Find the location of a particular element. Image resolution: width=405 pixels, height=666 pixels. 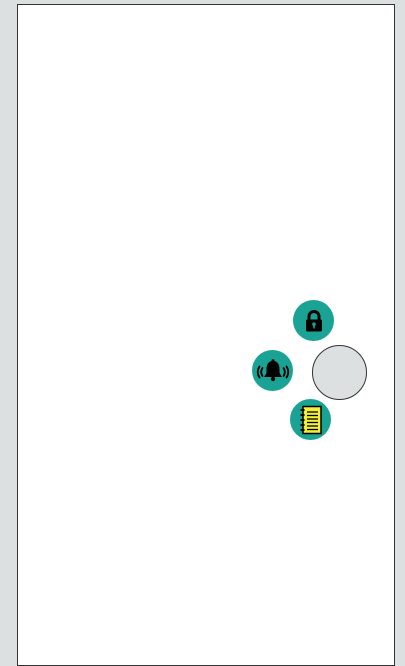

fab-main-button is located at coordinates (339, 372).